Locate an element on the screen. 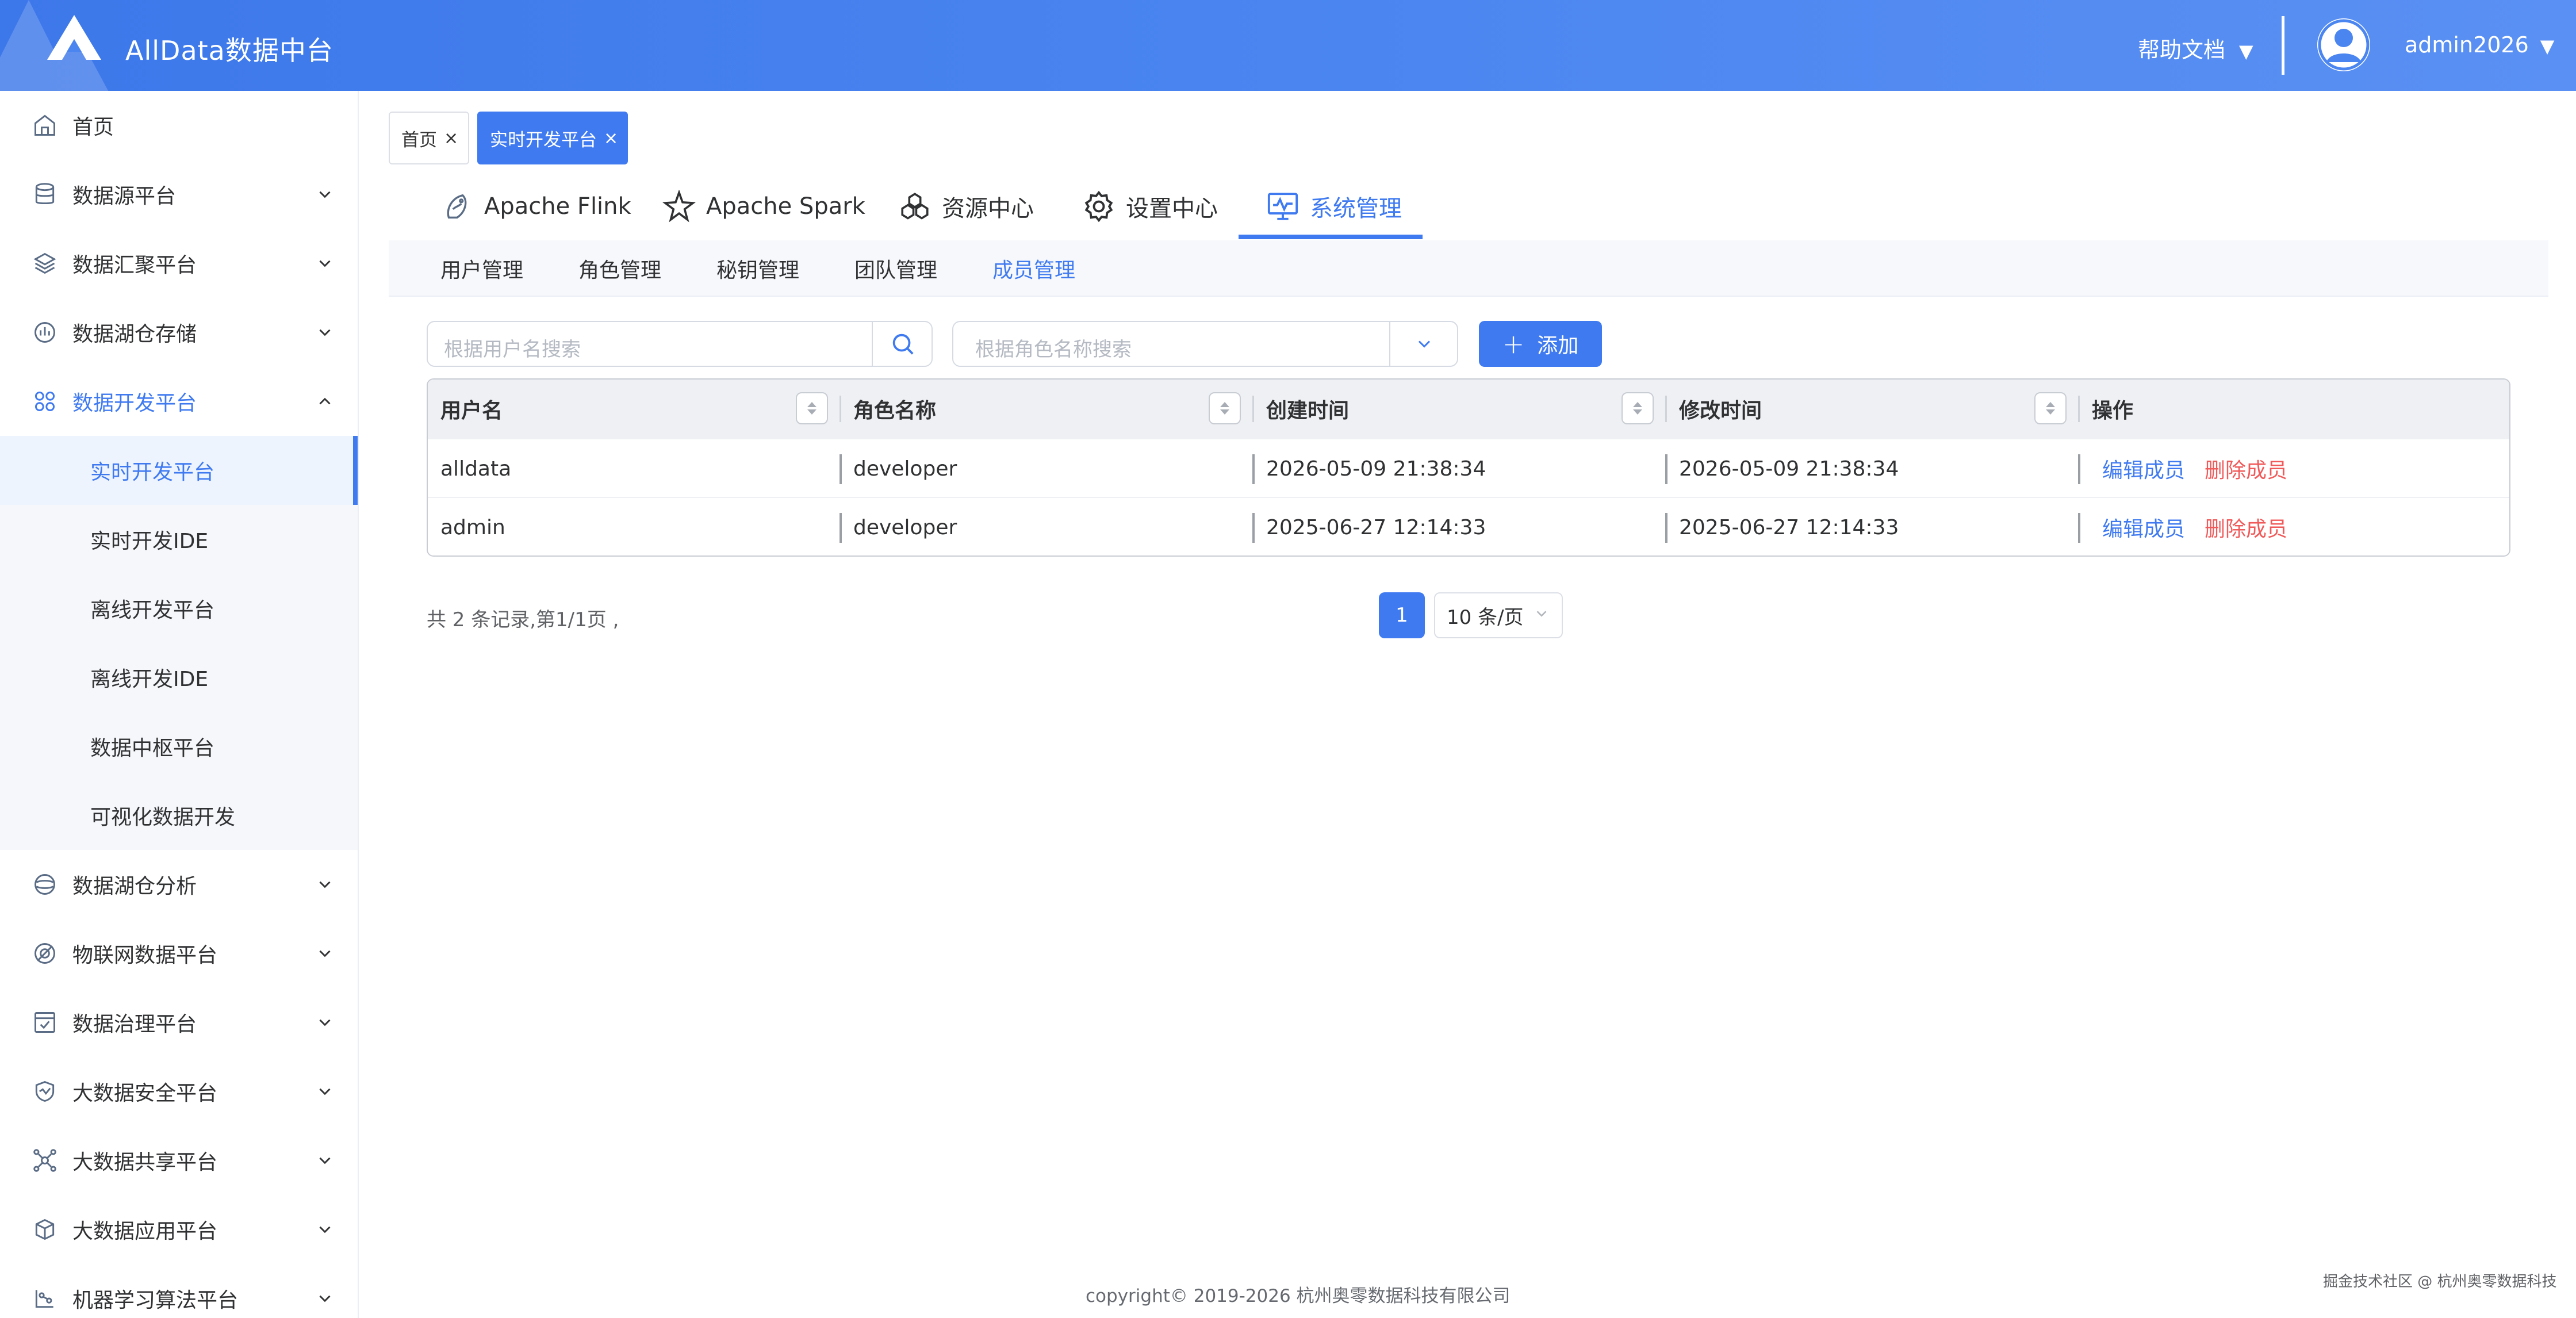 This screenshot has width=2576, height=1318. cell-created: 2025-06-27 12:14:33 is located at coordinates (1376, 527).